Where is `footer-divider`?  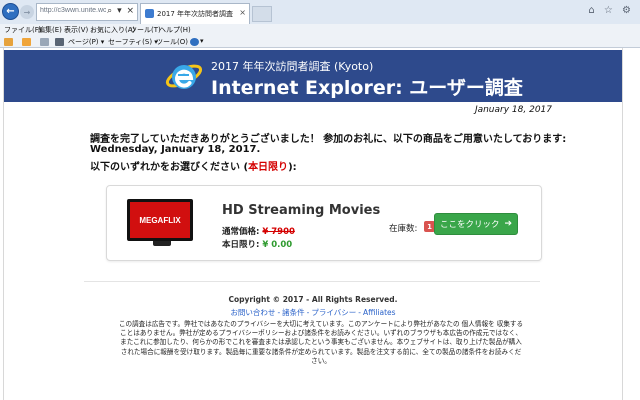 footer-divider is located at coordinates (312, 281).